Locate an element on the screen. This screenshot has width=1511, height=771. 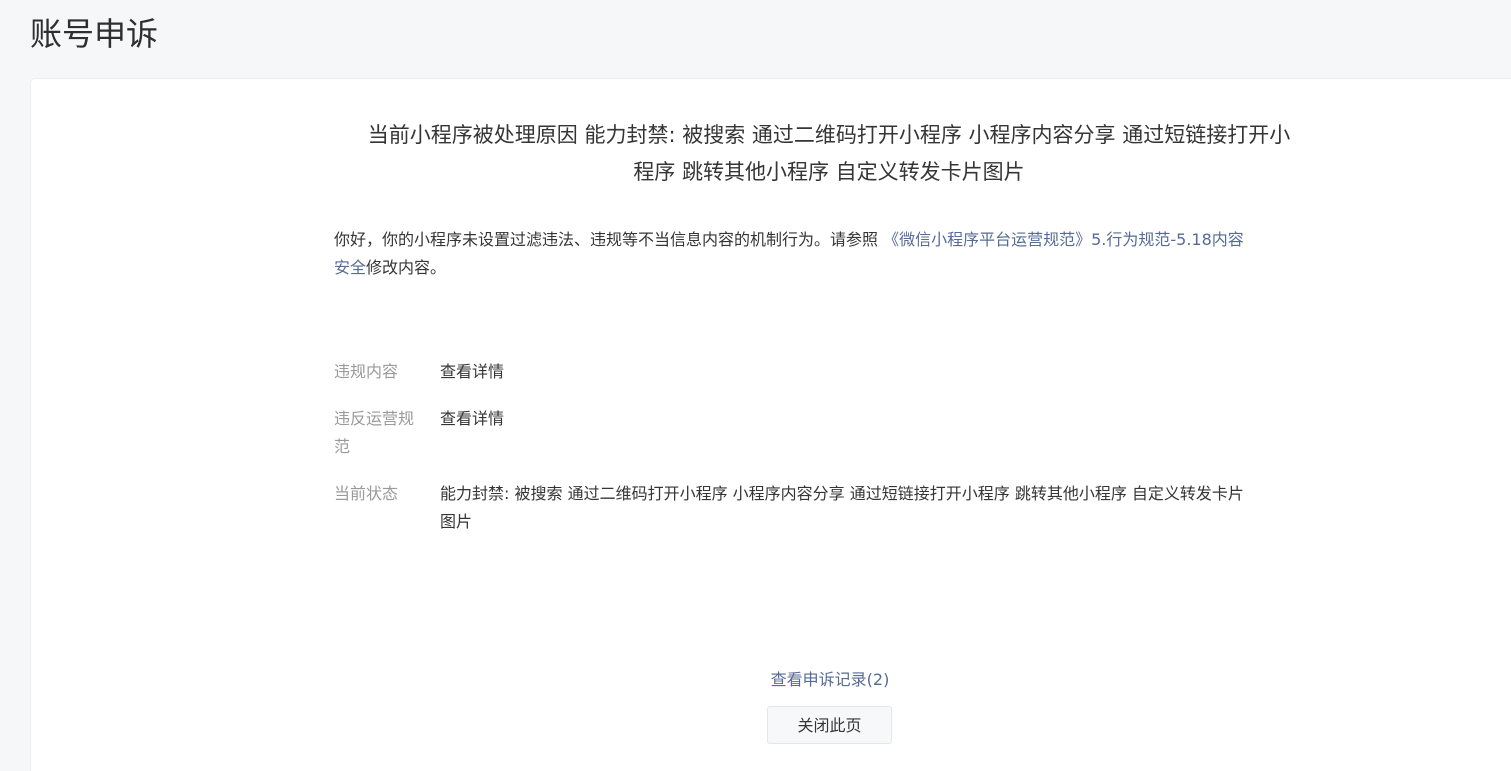
violated-rule-details-link: 查看详情 is located at coordinates (882, 419).